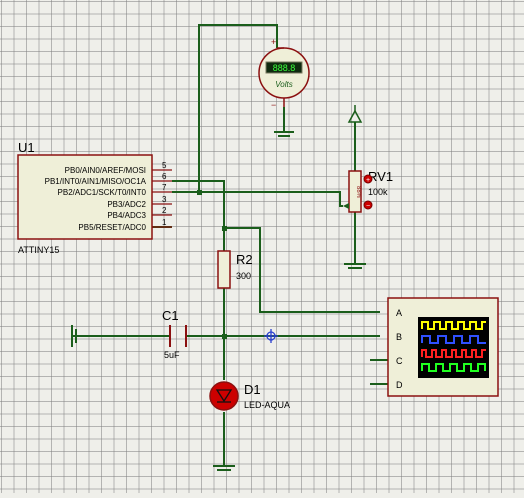 This screenshot has width=524, height=498. I want to click on voltmeter-digits: 888.8, so click(284, 68).